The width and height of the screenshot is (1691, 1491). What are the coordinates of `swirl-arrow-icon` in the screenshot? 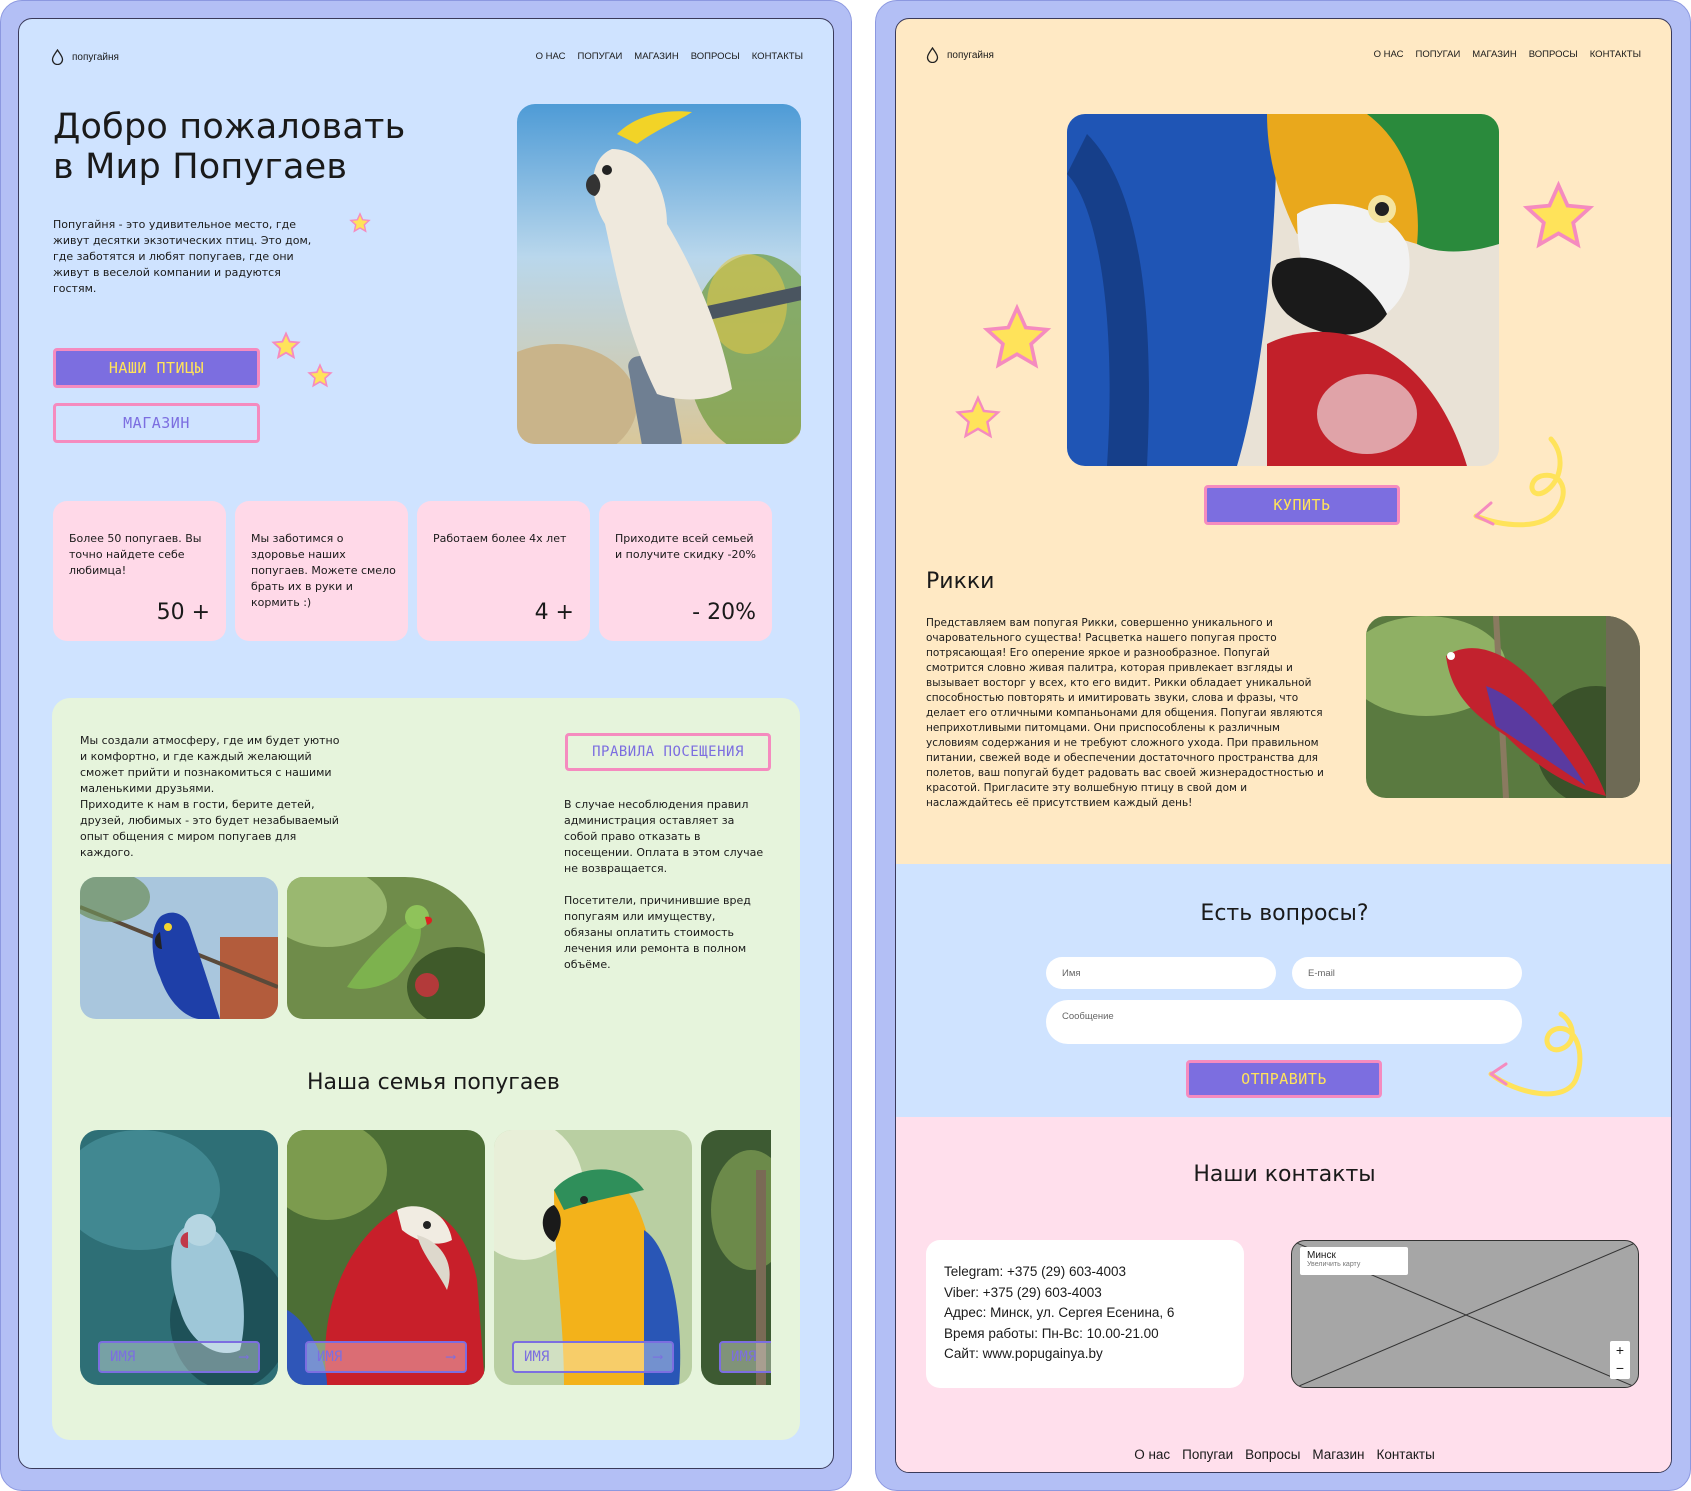 It's located at (1519, 482).